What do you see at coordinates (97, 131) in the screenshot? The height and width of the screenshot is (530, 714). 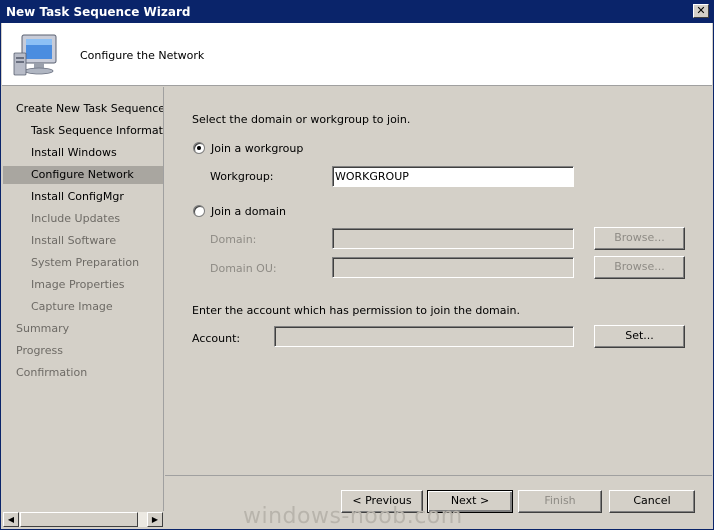 I see `nav-item-task-sequence-information: Task Sequence Information` at bounding box center [97, 131].